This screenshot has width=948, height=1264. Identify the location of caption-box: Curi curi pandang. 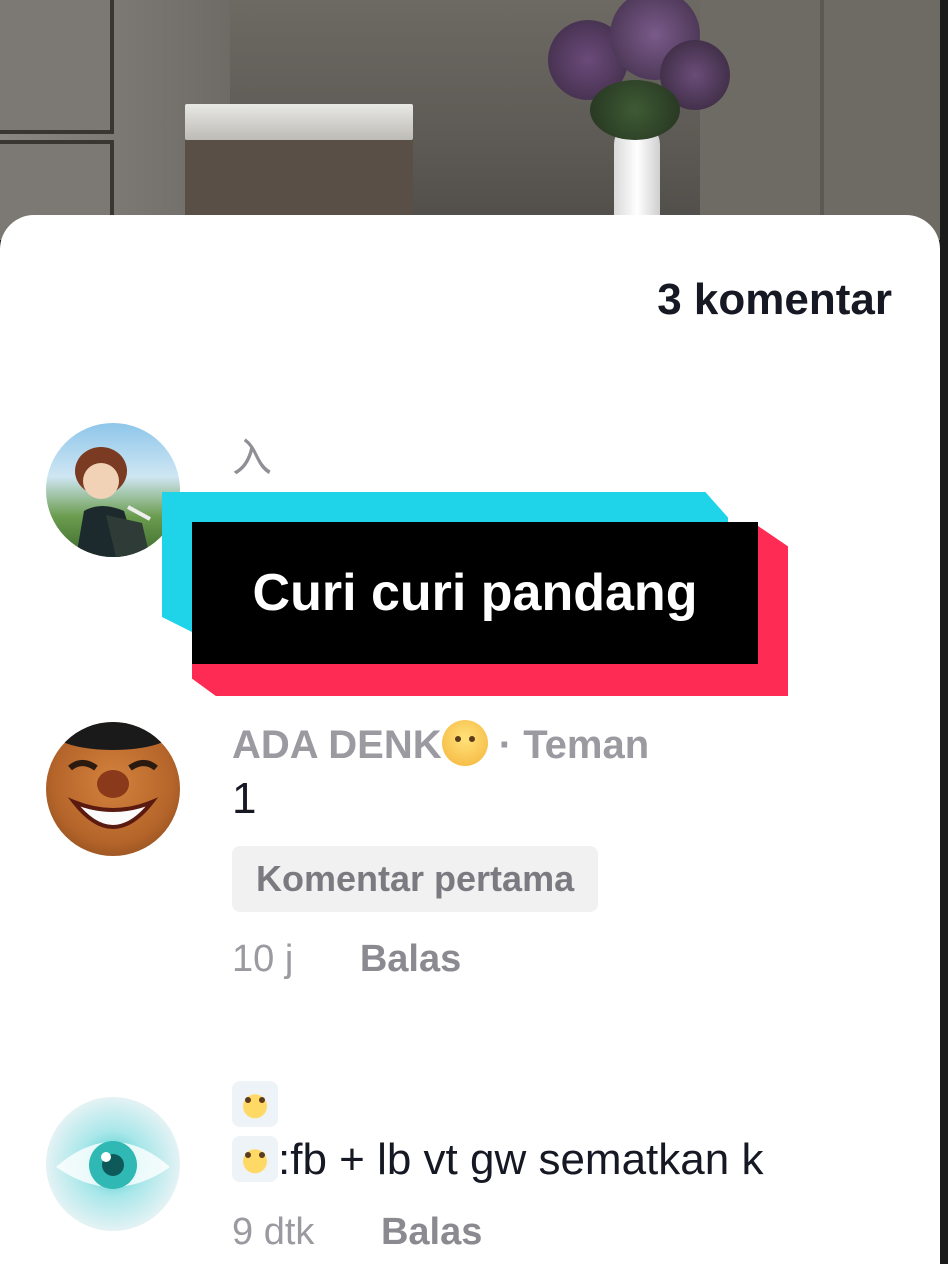
(475, 593).